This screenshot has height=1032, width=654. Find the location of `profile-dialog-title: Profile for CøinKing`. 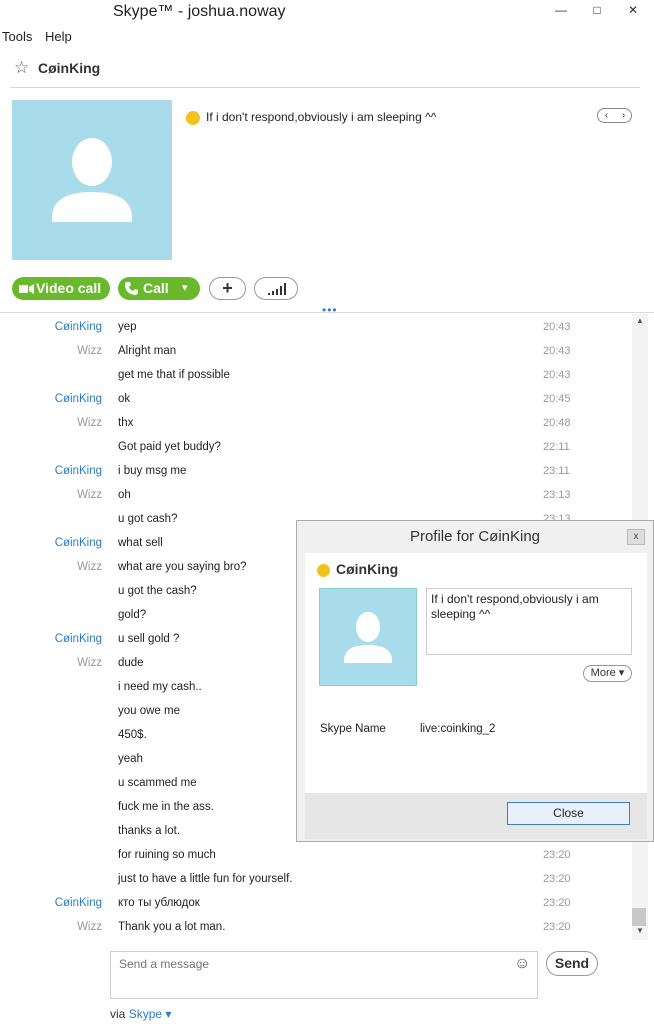

profile-dialog-title: Profile for CøinKing is located at coordinates (475, 536).